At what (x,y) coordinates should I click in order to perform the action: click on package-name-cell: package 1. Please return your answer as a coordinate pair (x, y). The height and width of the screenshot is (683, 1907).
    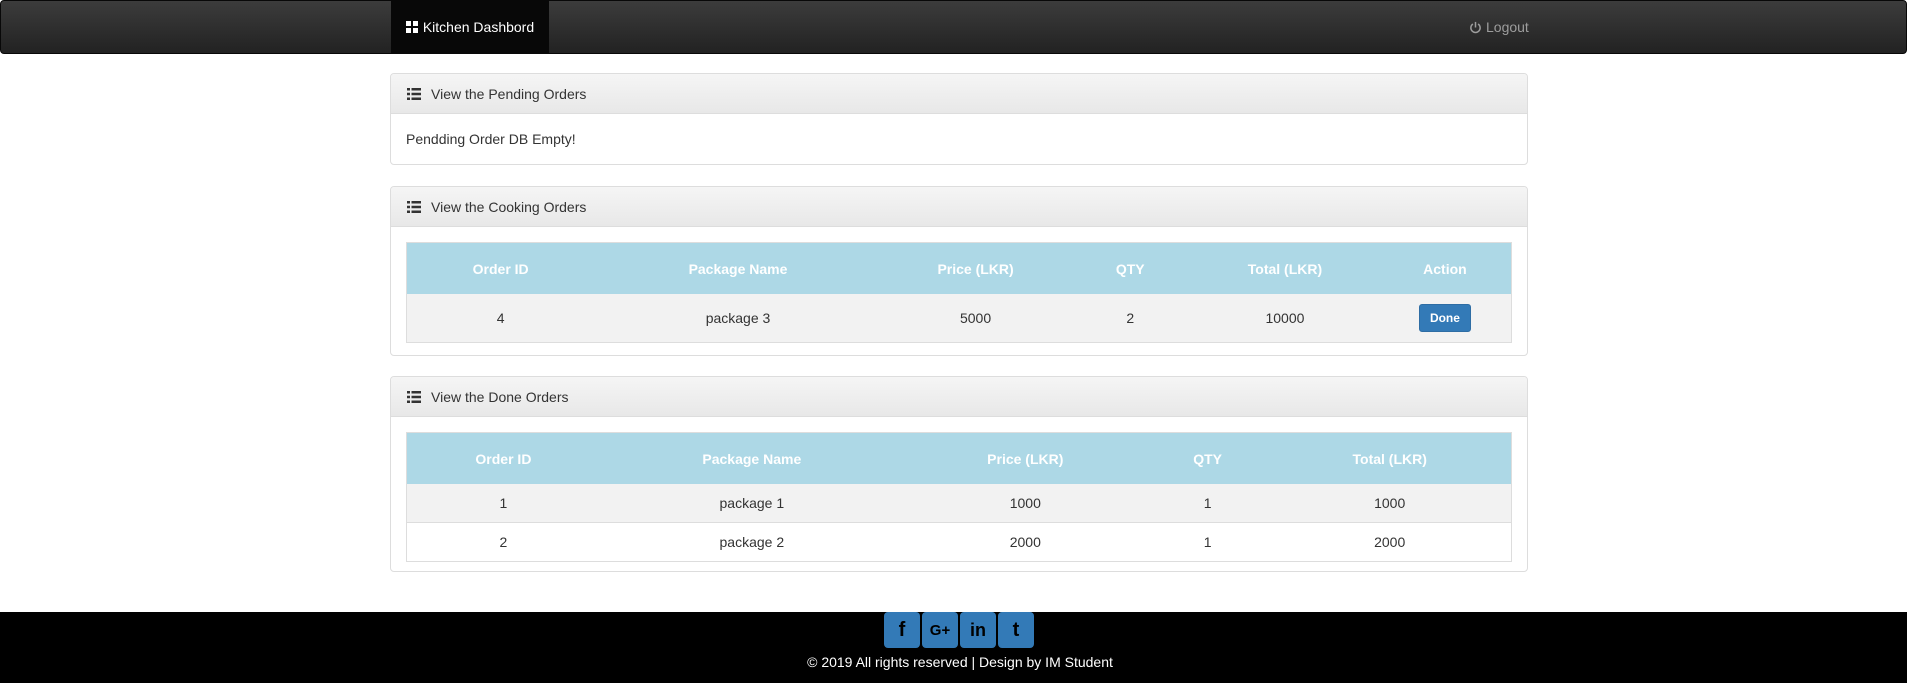
    Looking at the image, I should click on (751, 503).